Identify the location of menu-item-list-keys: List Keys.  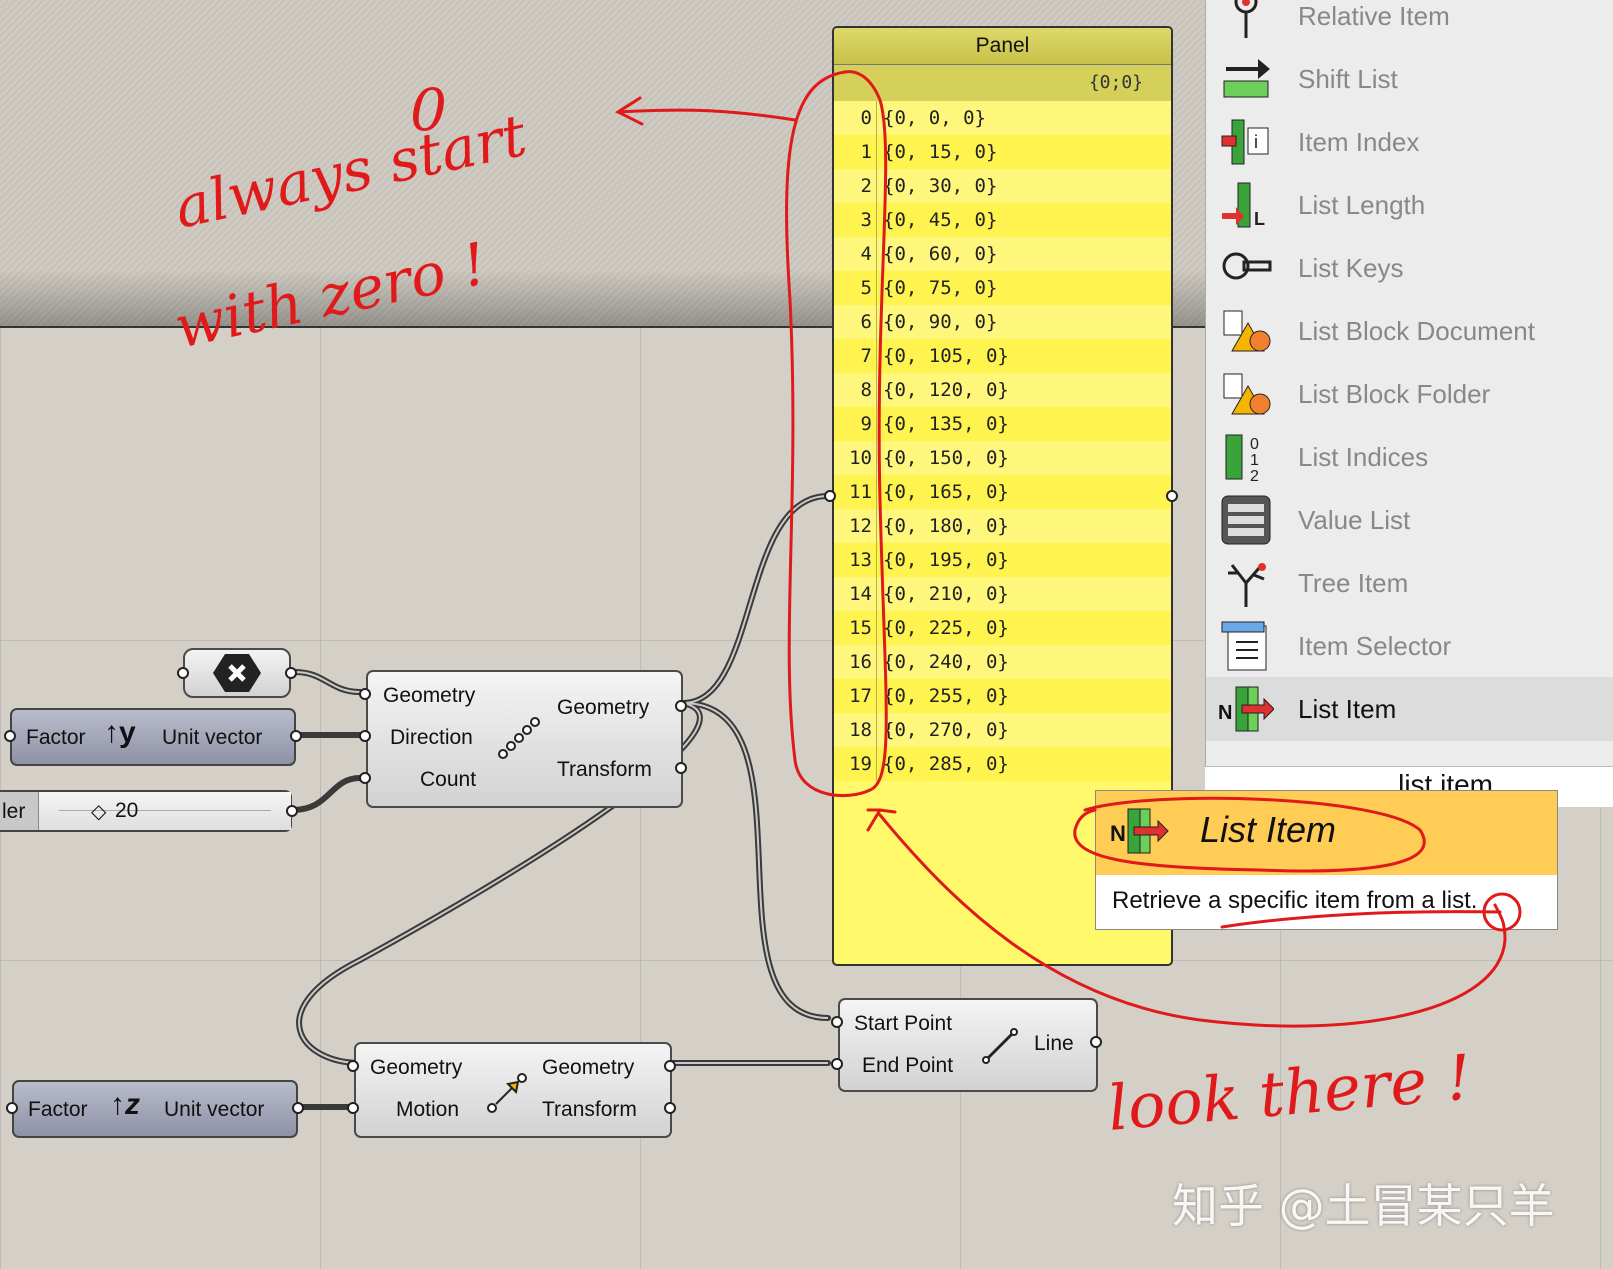
(1409, 268).